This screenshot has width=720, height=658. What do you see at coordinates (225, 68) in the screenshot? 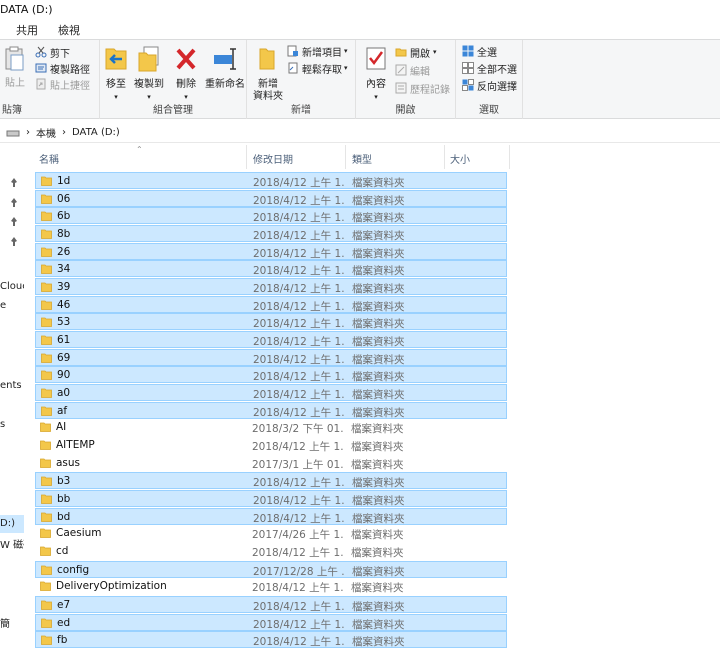
I see `rename-button: 重新命名` at bounding box center [225, 68].